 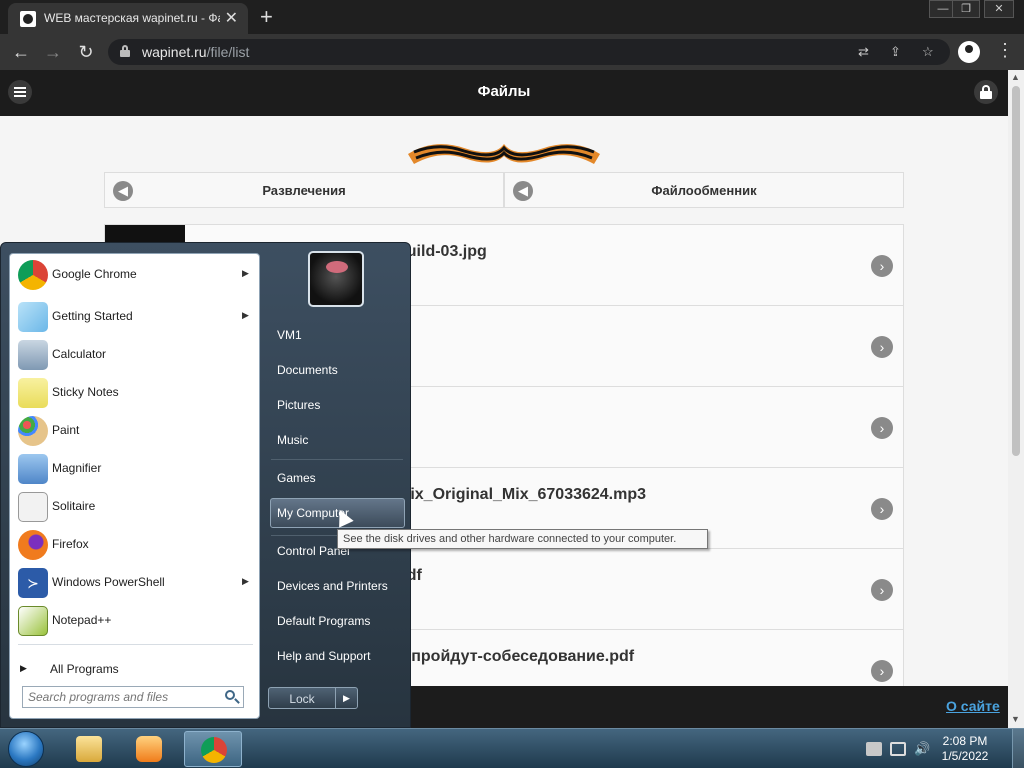 I want to click on program-sticky-notes: Sticky Notes, so click(x=134, y=392).